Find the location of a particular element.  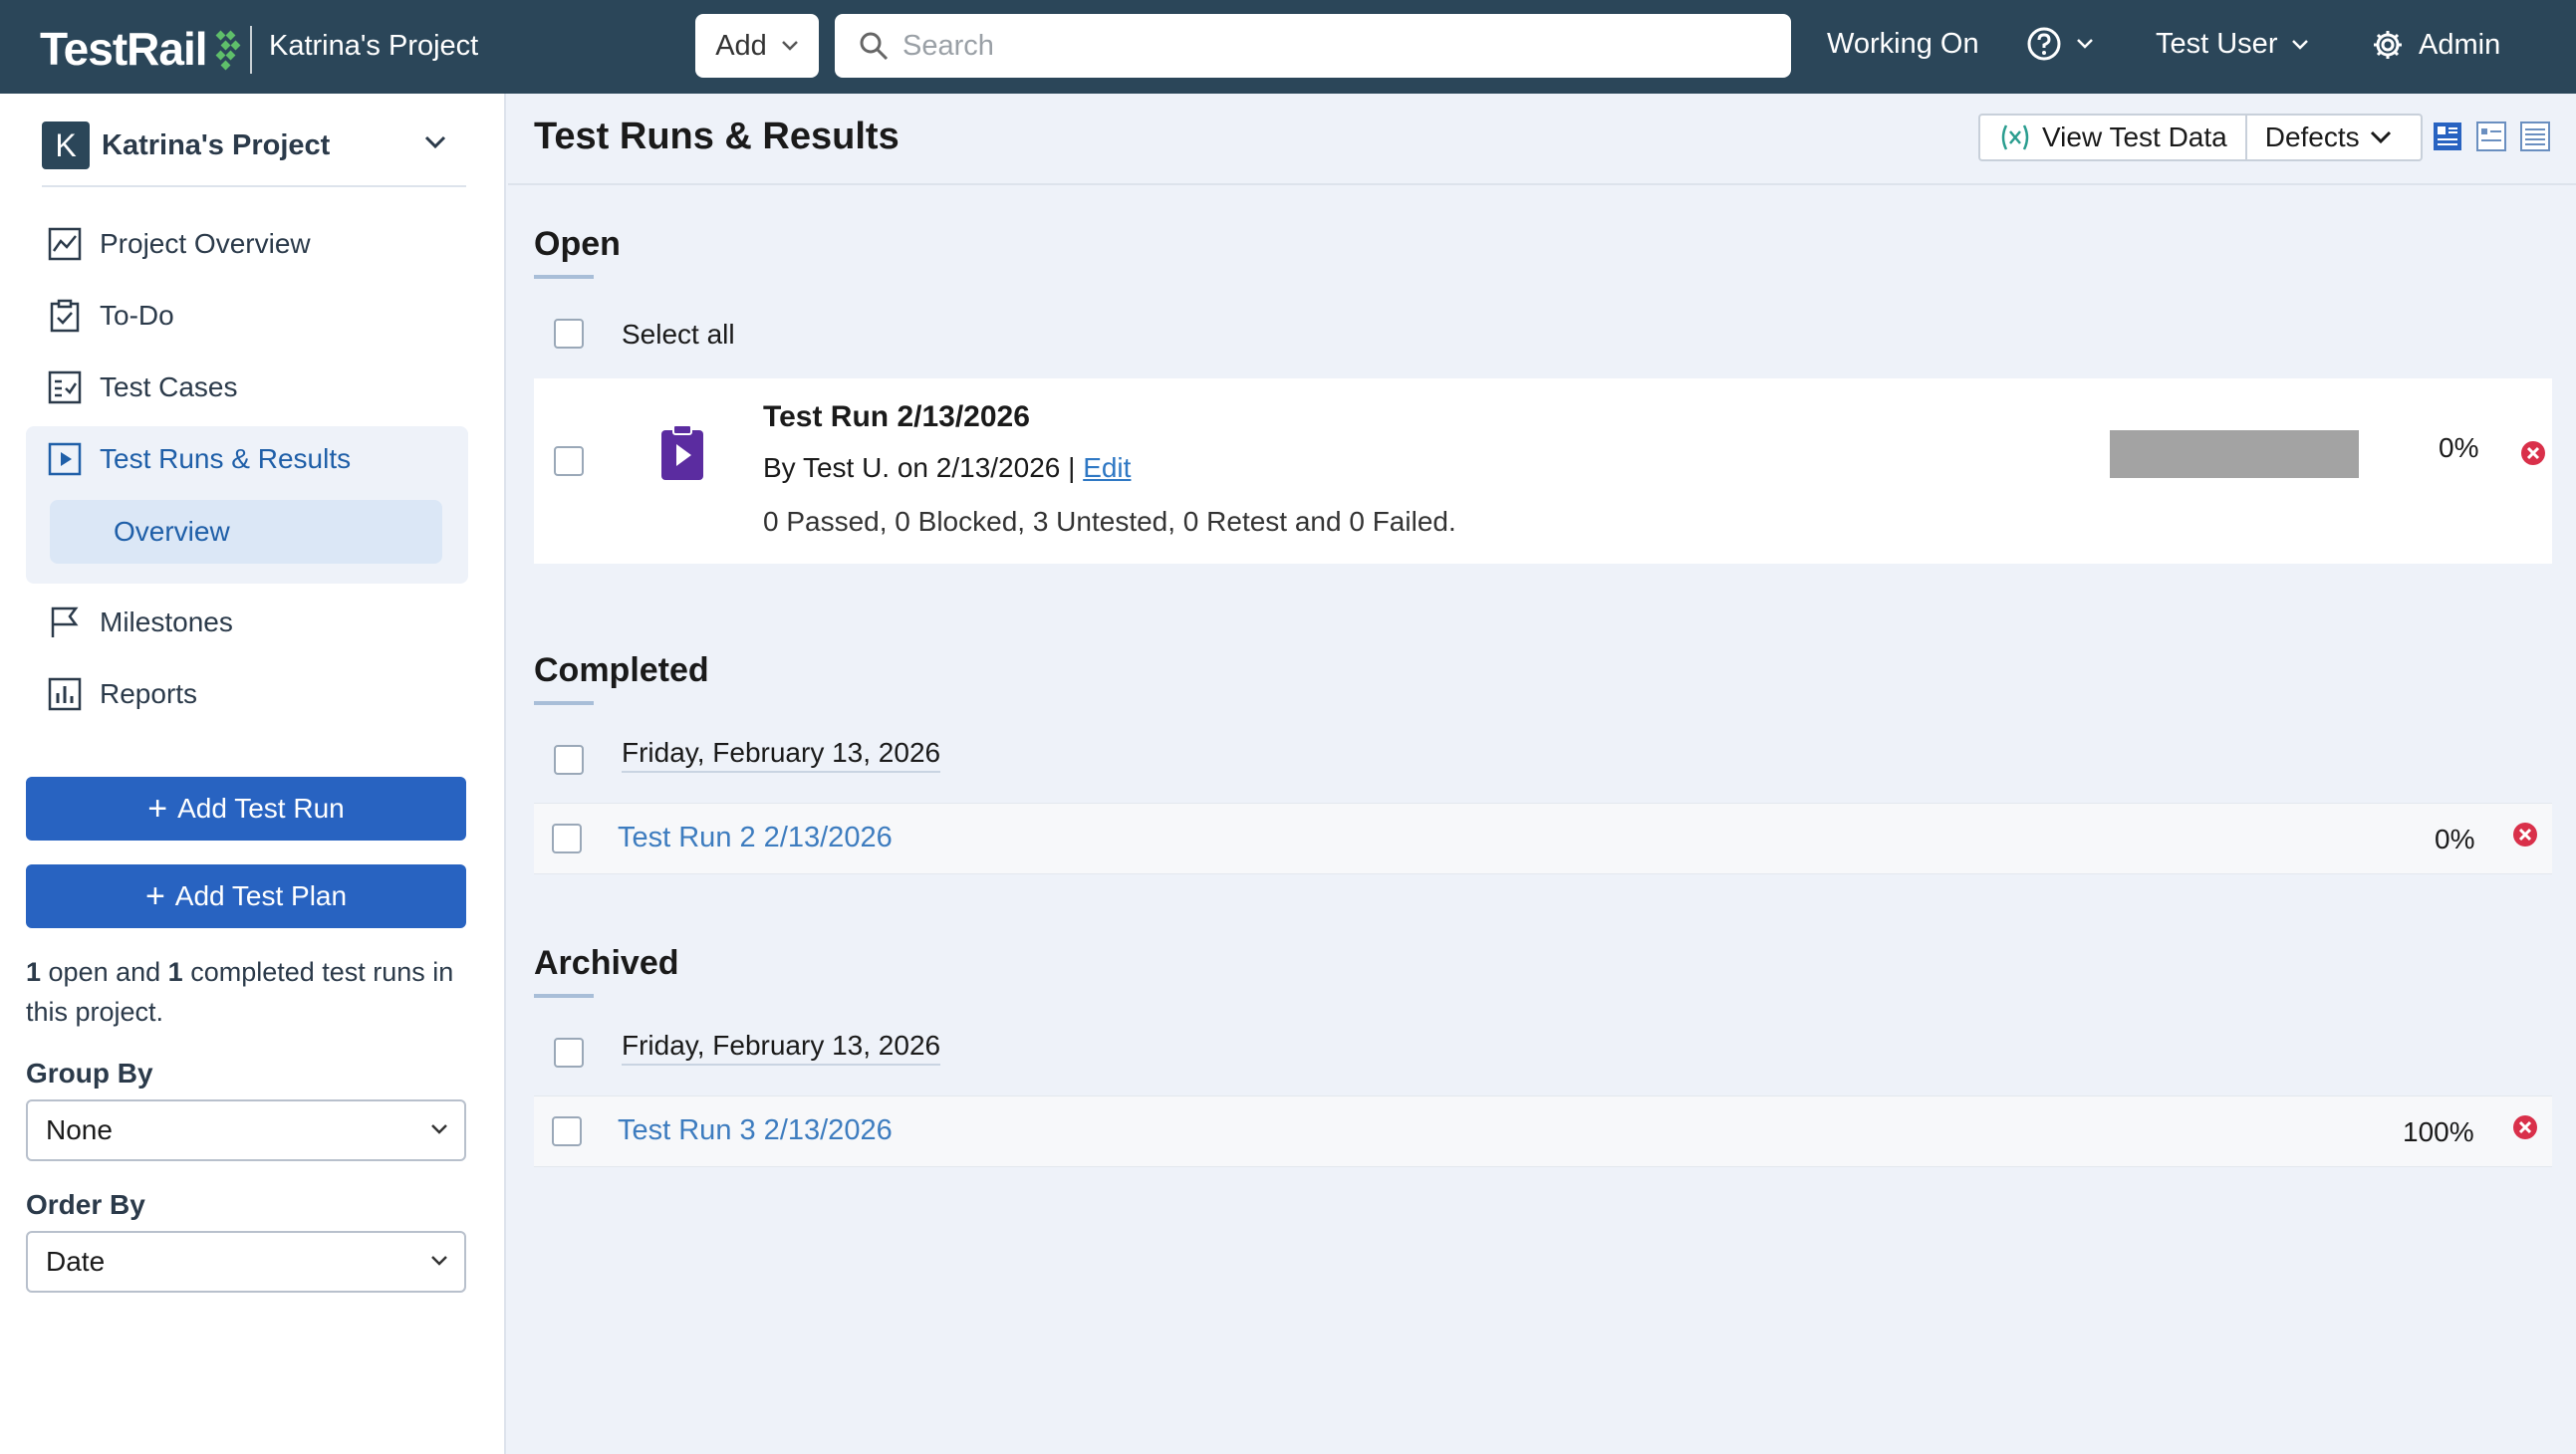

add-test-plan-label: Add Test Plan is located at coordinates (261, 895).